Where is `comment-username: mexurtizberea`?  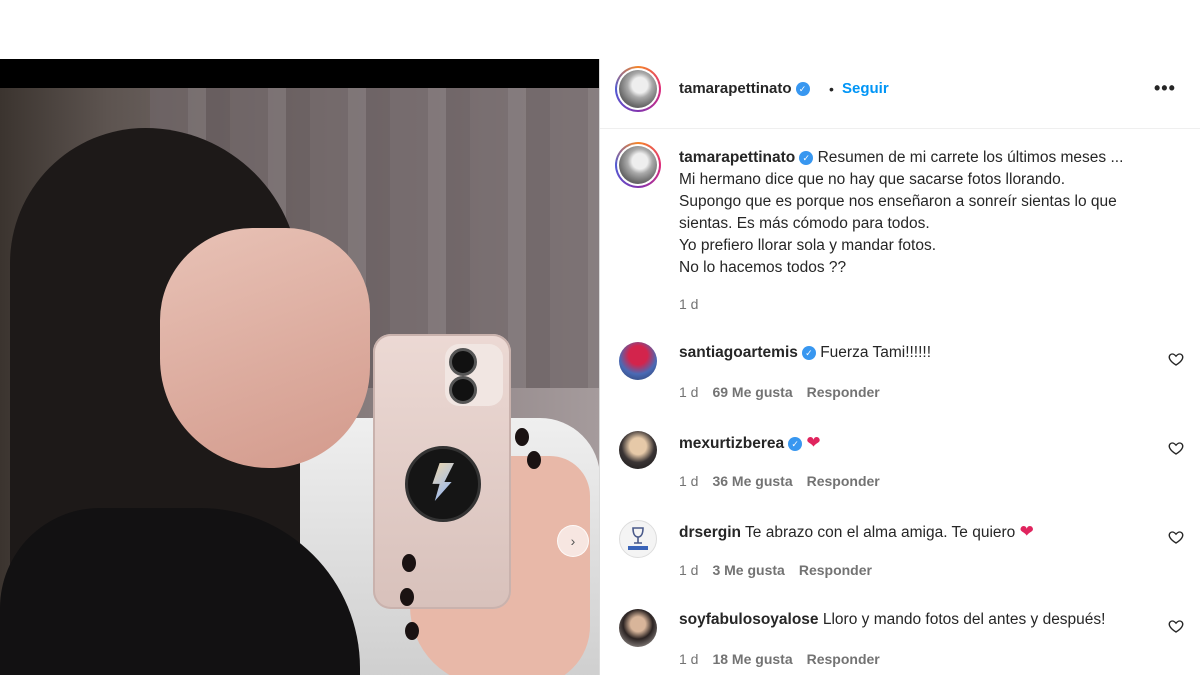
comment-username: mexurtizberea is located at coordinates (731, 443).